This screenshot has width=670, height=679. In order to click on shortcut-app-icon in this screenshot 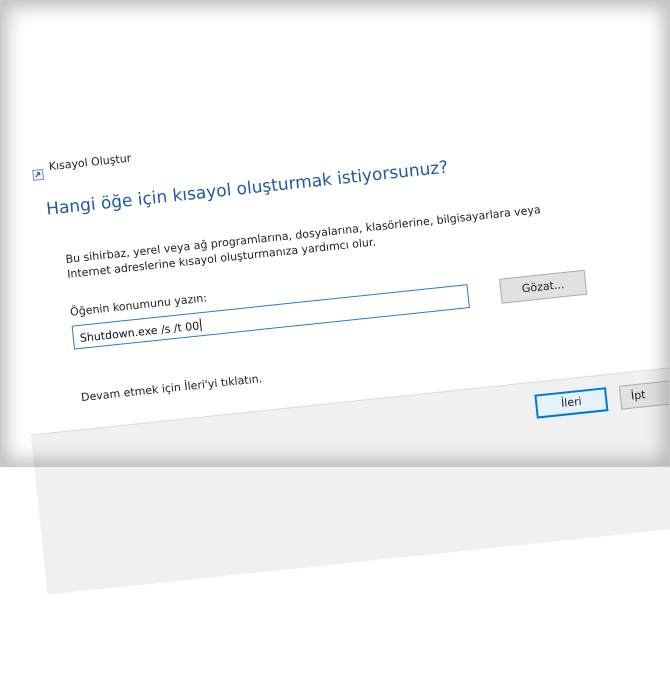, I will do `click(38, 173)`.